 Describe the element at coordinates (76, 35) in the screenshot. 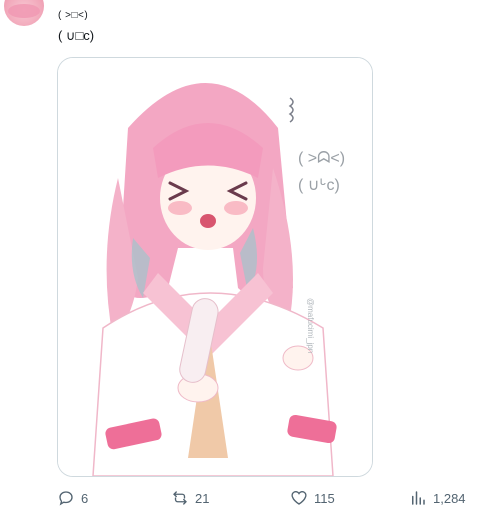

I see `tweet-text-line-2: ( ∪□c)` at that location.